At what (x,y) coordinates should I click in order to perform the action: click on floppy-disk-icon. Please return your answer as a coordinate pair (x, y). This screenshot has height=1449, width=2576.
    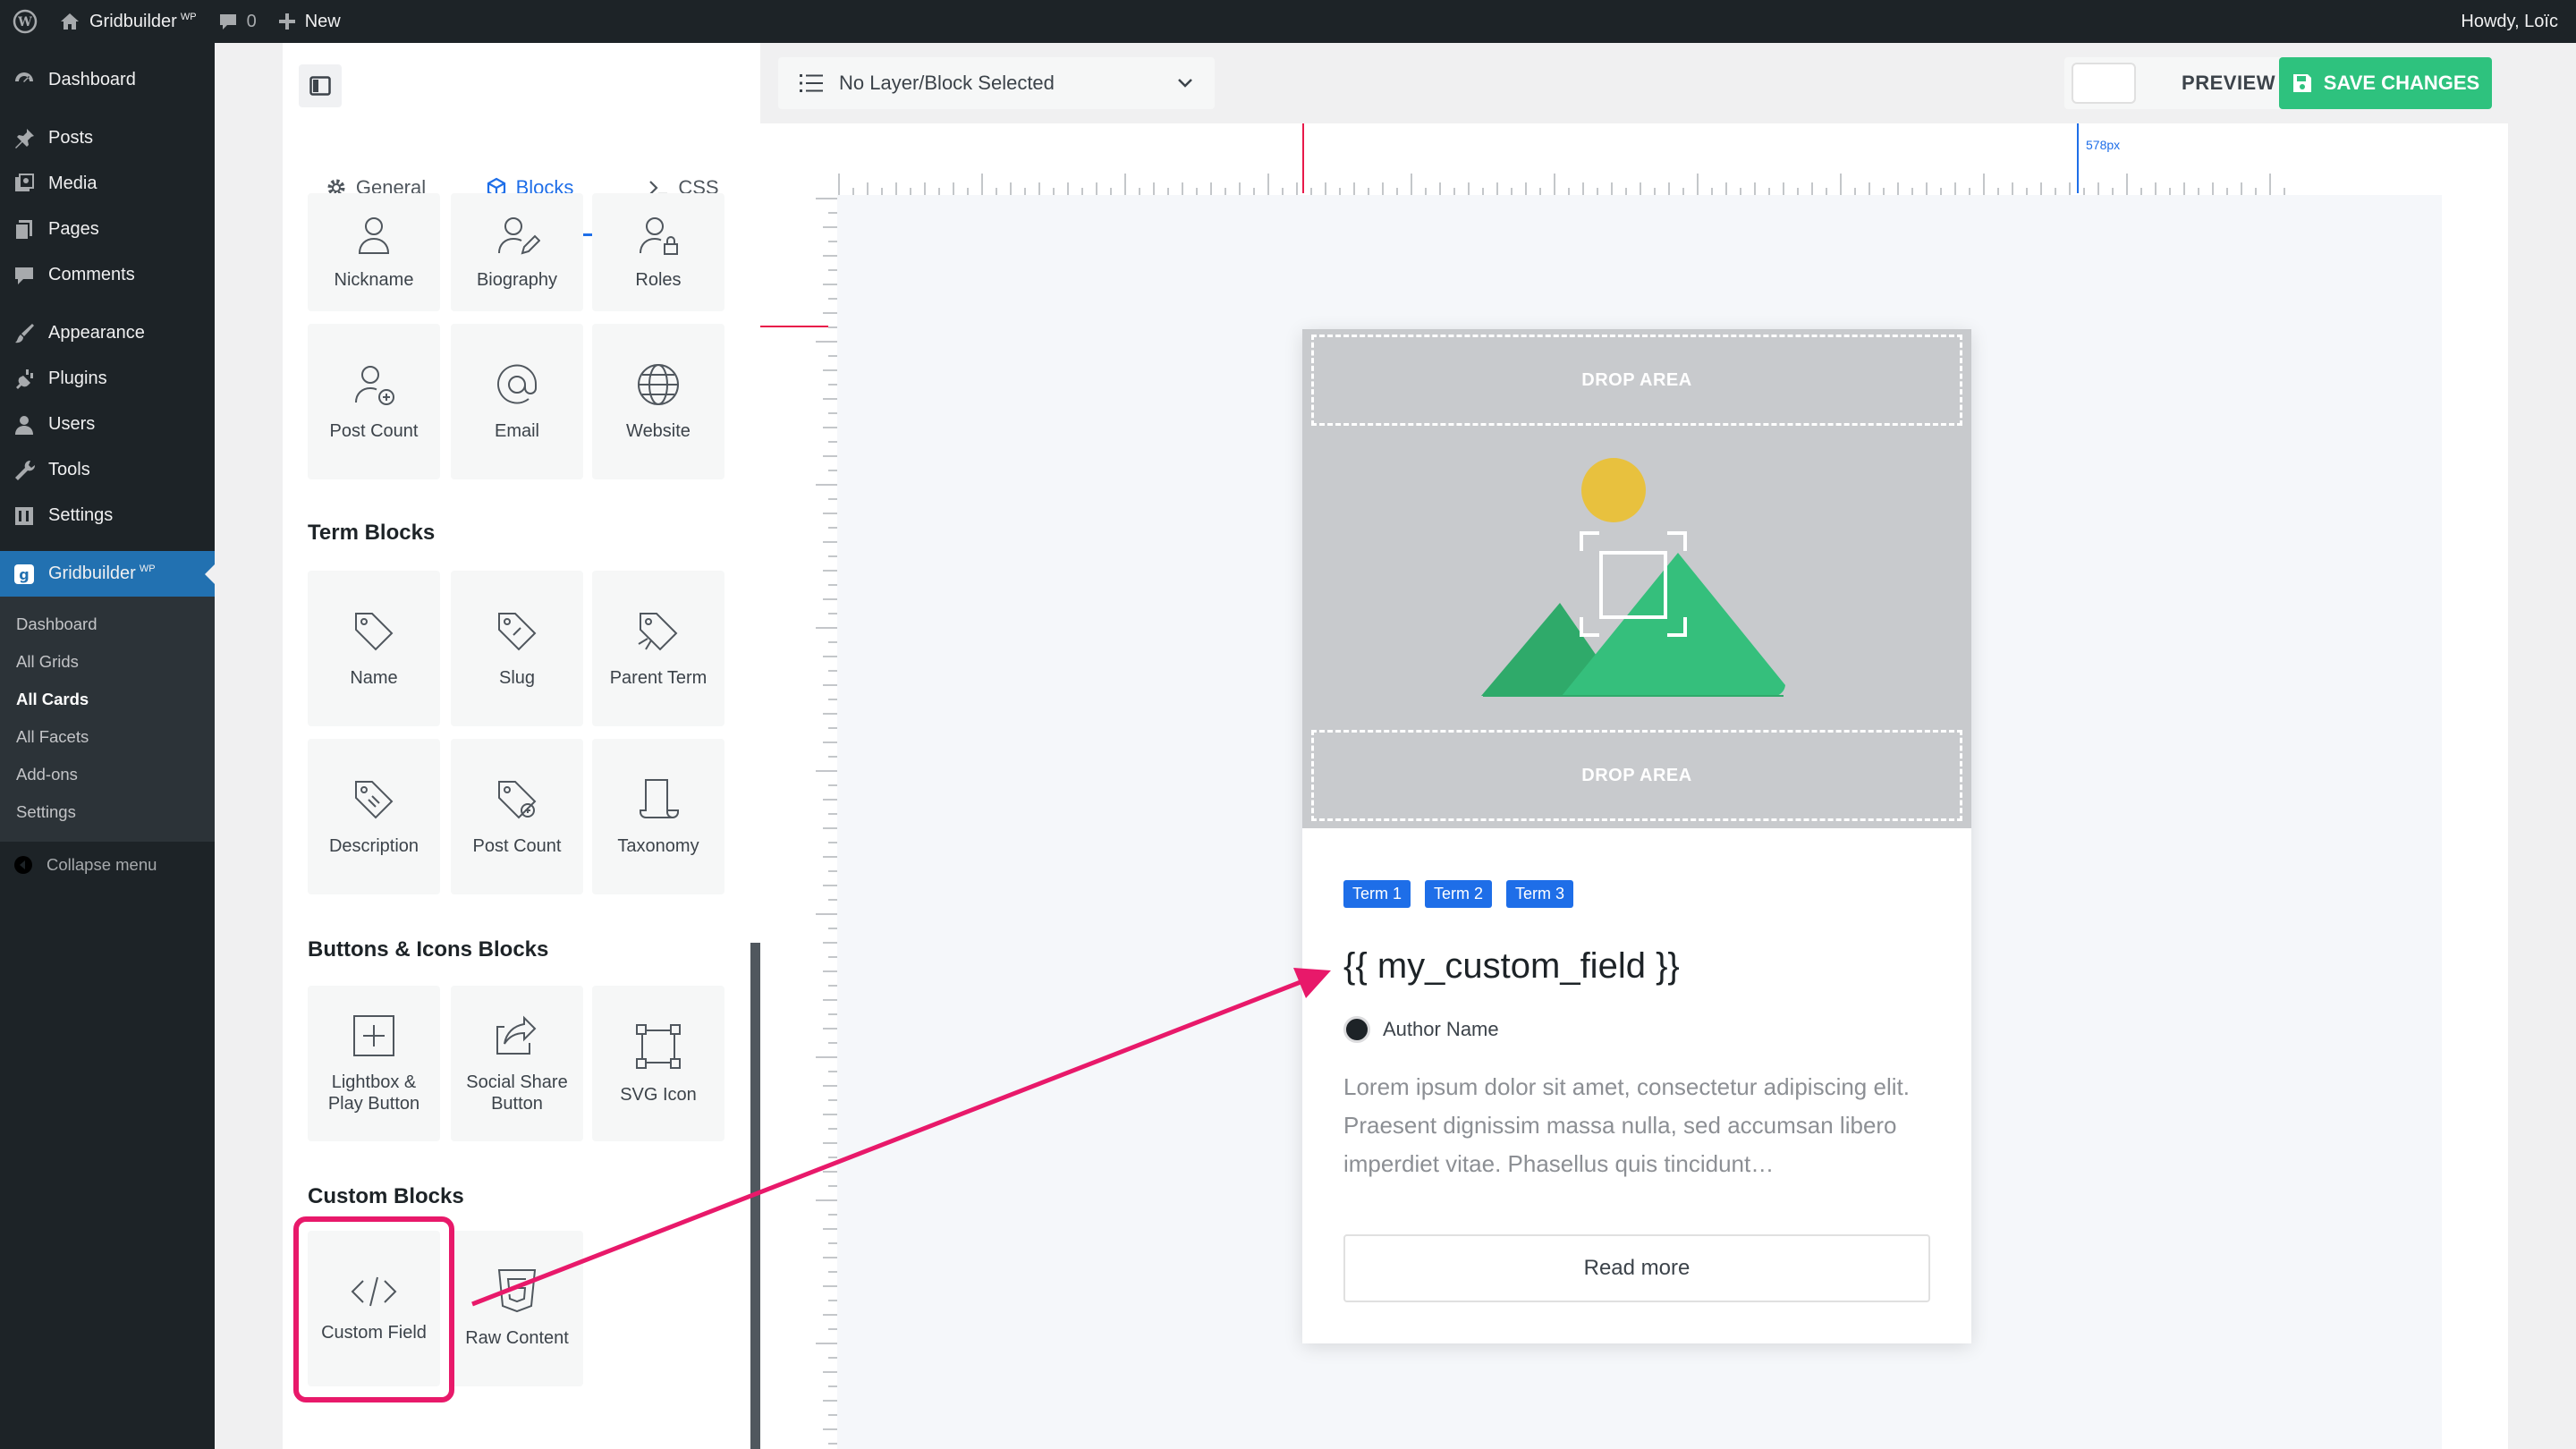
    Looking at the image, I should click on (2301, 83).